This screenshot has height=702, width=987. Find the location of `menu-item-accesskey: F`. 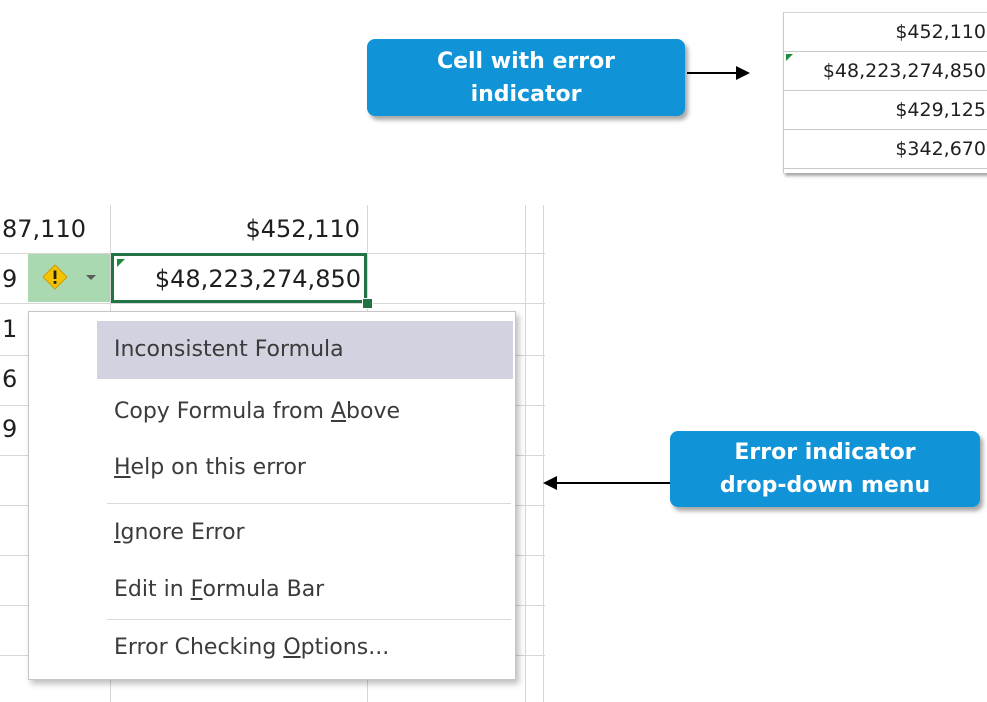

menu-item-accesskey: F is located at coordinates (196, 589).